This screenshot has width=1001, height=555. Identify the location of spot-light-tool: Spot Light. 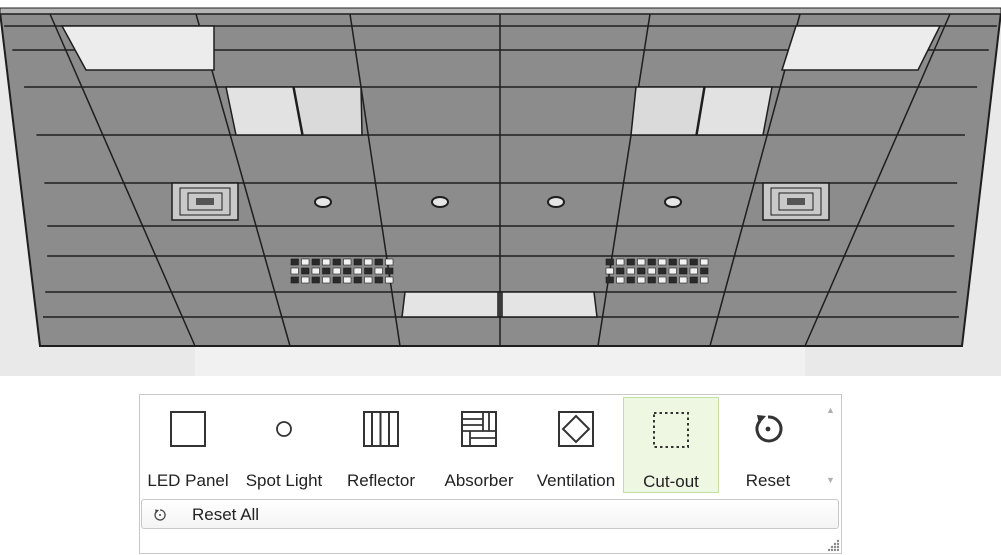
(284, 445).